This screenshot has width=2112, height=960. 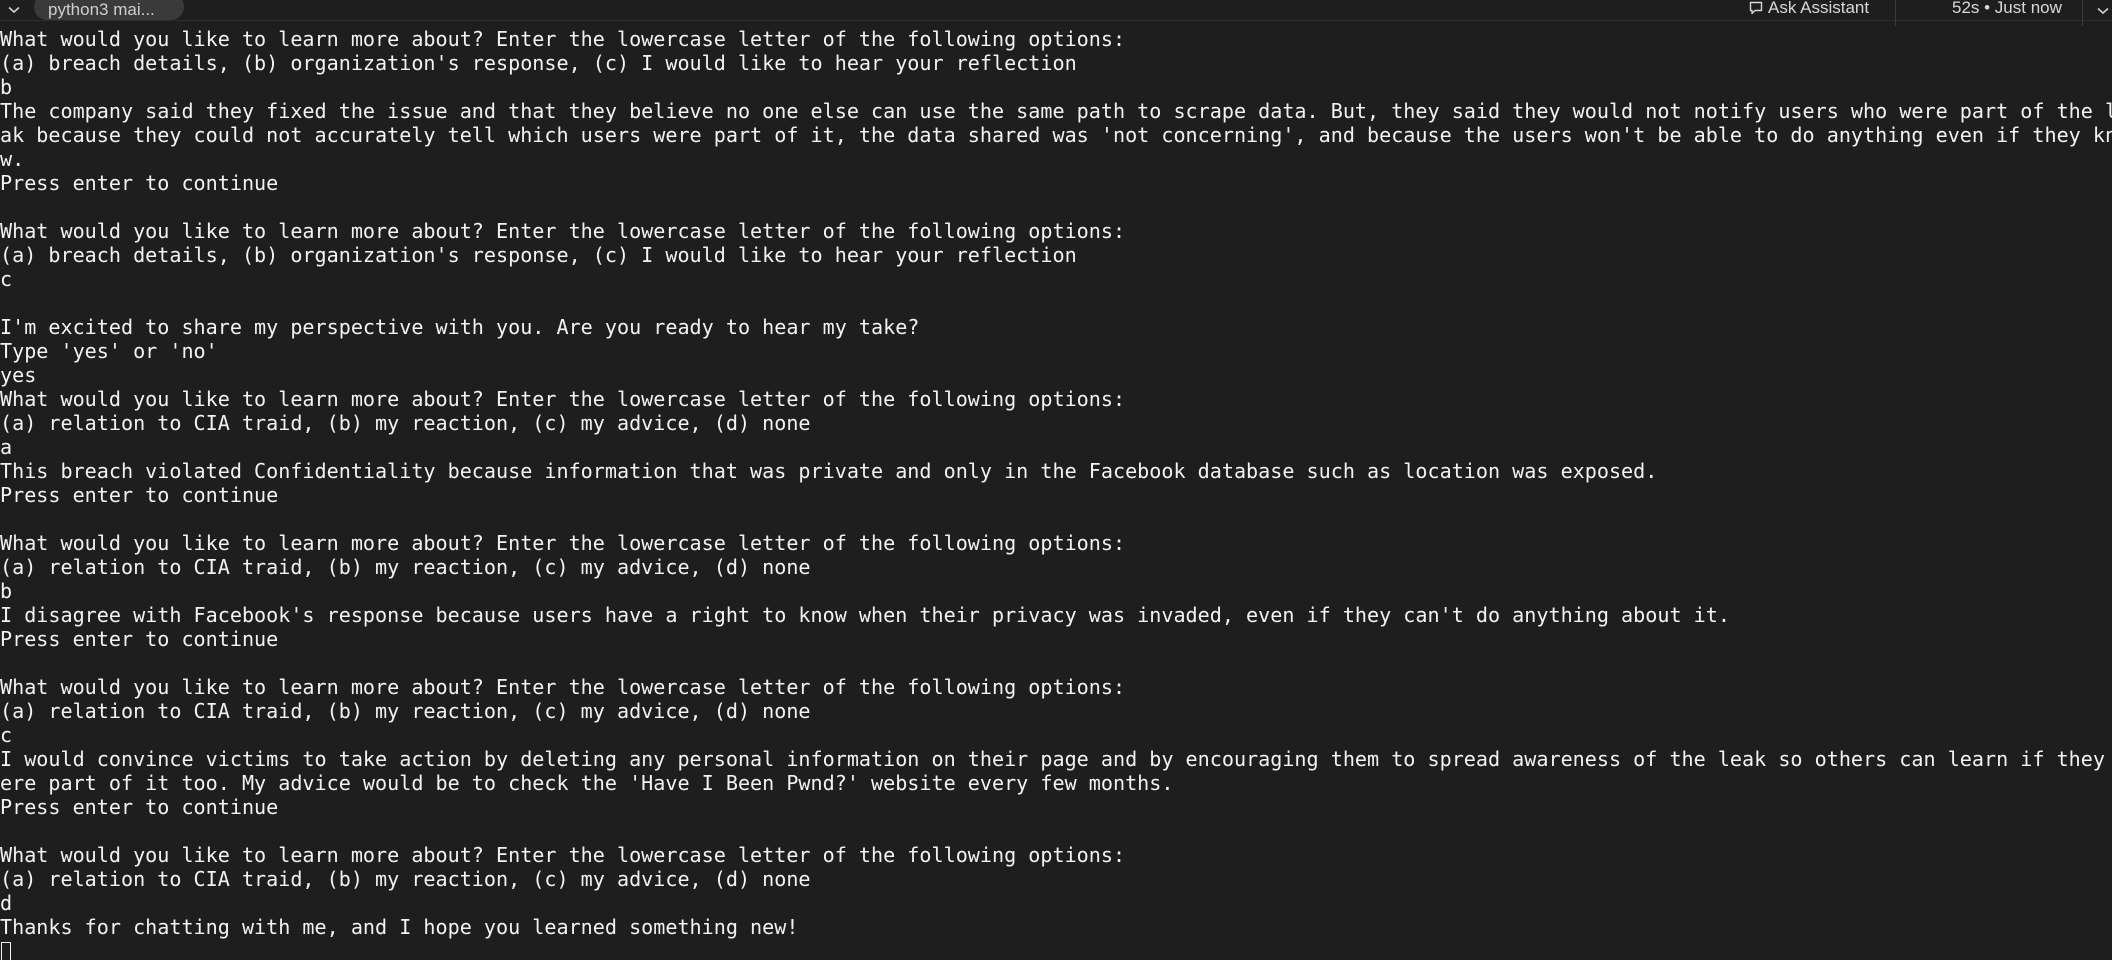 I want to click on ask-assistant-label: Ask Assistant, so click(x=1819, y=8).